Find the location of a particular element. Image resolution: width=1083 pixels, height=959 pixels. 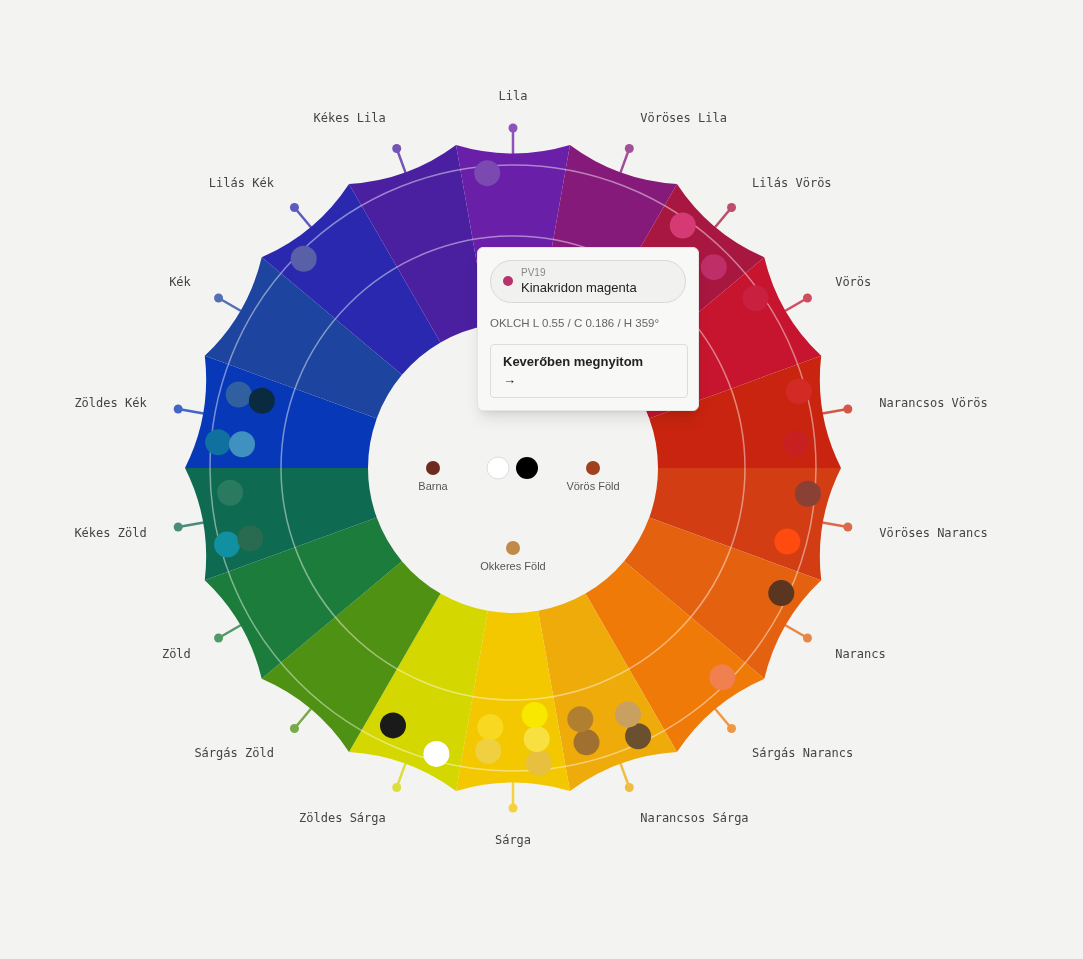

hue-label: Zöldes Sárga is located at coordinates (342, 817).